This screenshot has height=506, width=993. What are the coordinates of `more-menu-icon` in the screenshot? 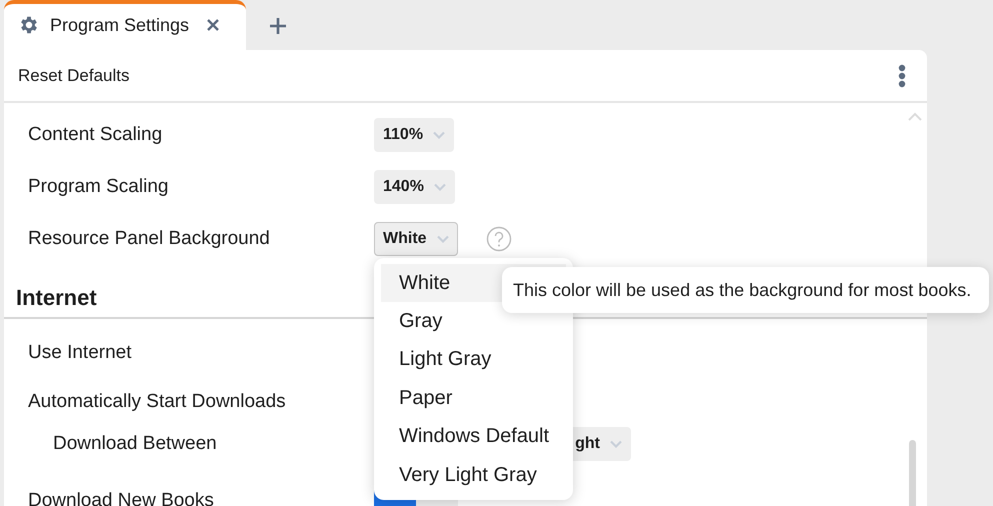 It's located at (902, 76).